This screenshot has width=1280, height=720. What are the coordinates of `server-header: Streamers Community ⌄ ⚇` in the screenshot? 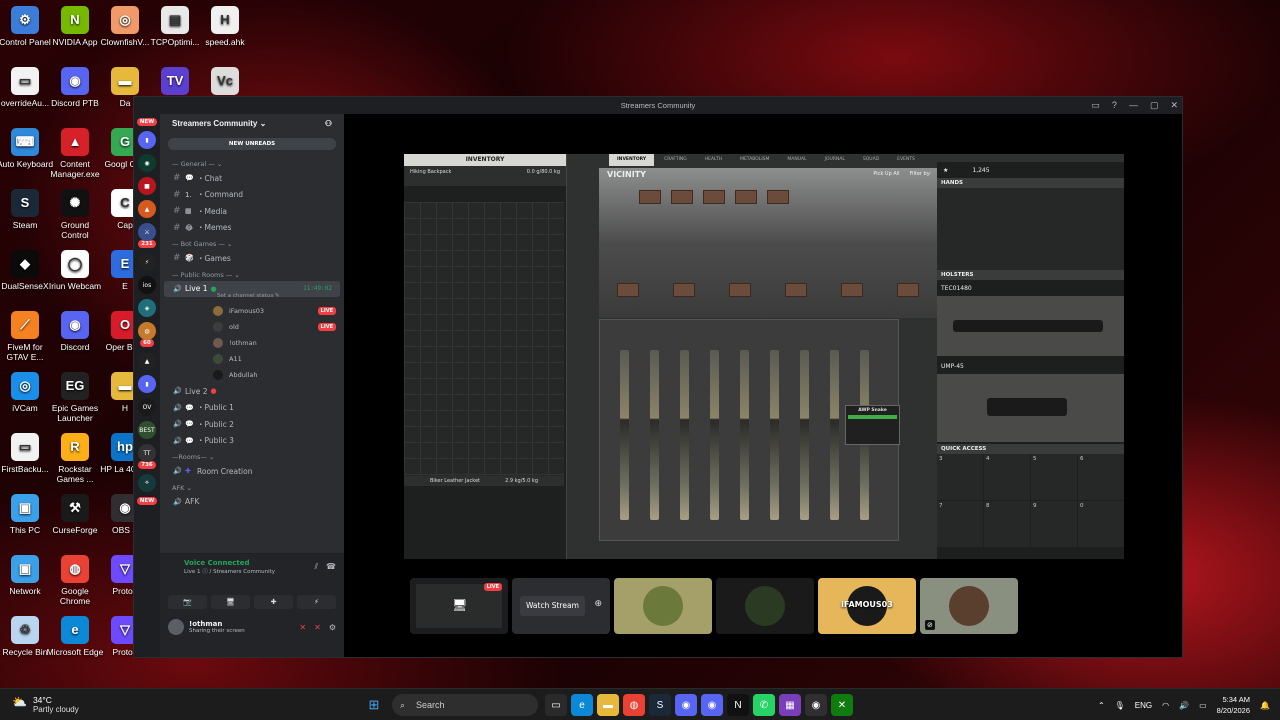 It's located at (252, 124).